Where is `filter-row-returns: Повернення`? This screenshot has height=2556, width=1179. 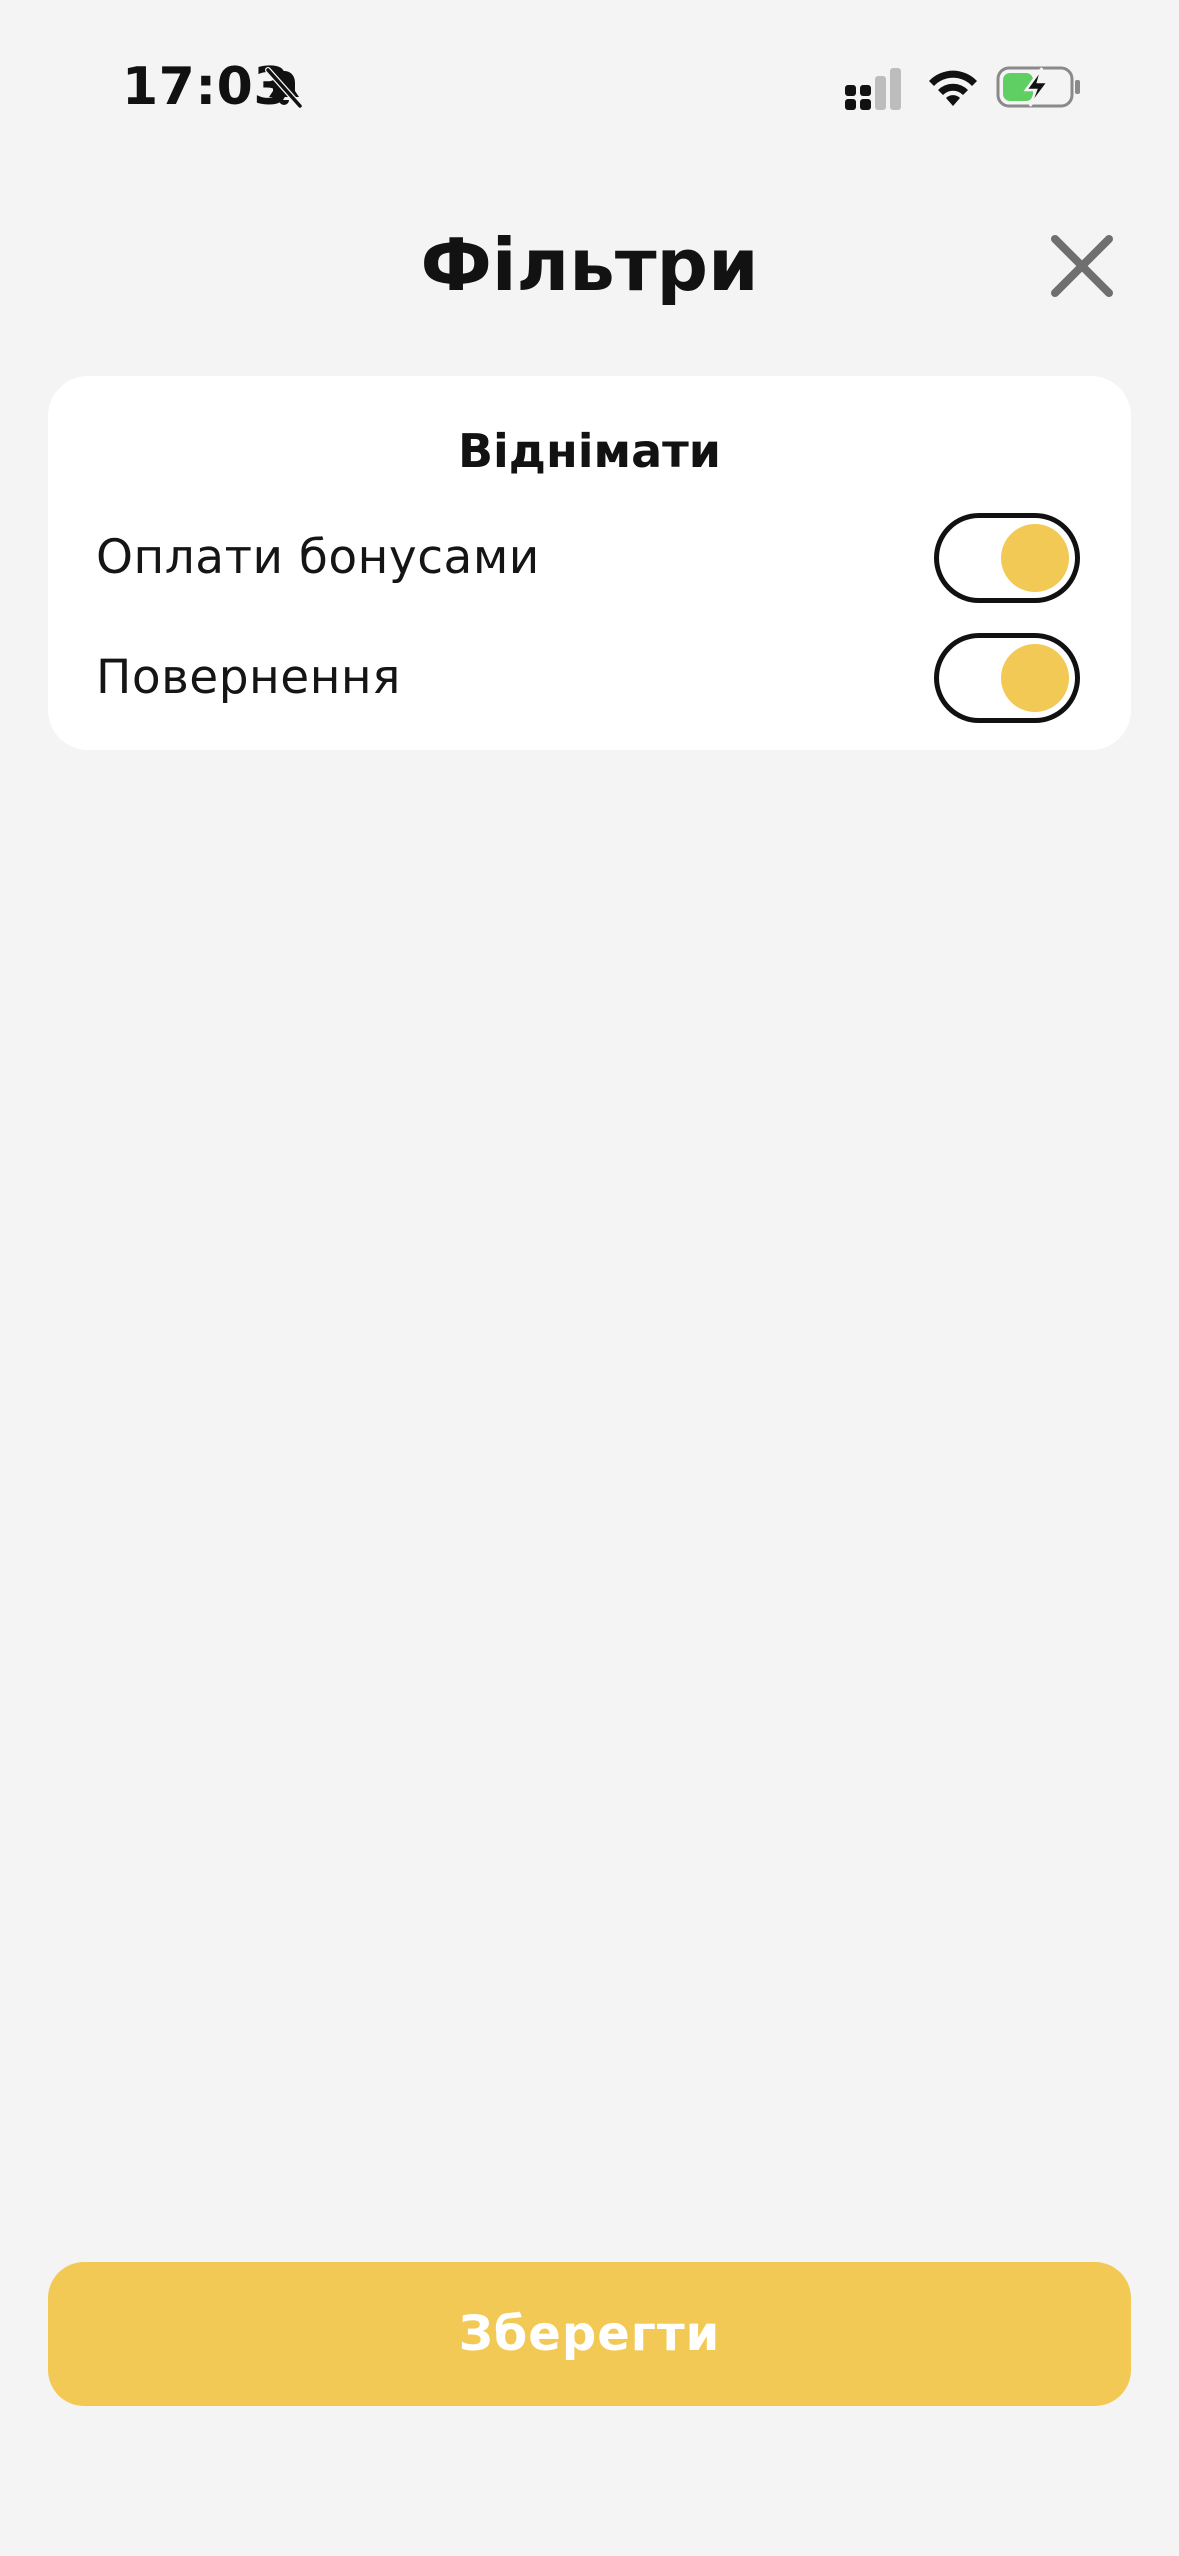
filter-row-returns: Повернення is located at coordinates (589, 678).